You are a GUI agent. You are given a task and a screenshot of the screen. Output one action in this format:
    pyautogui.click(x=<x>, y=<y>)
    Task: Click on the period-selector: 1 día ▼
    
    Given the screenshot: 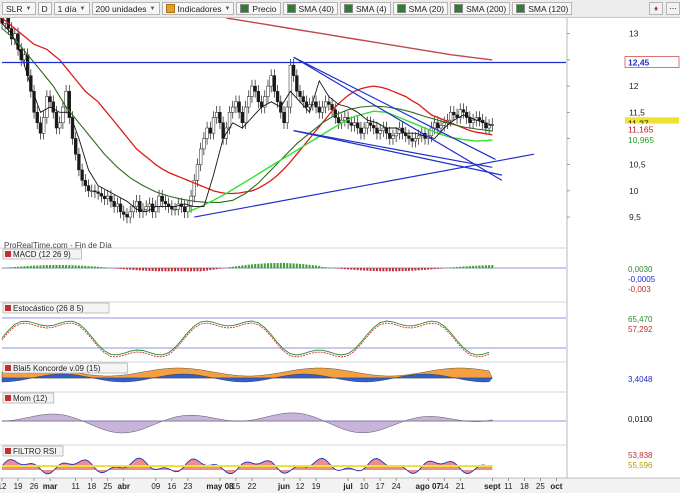 What is the action you would take?
    pyautogui.click(x=71, y=8)
    